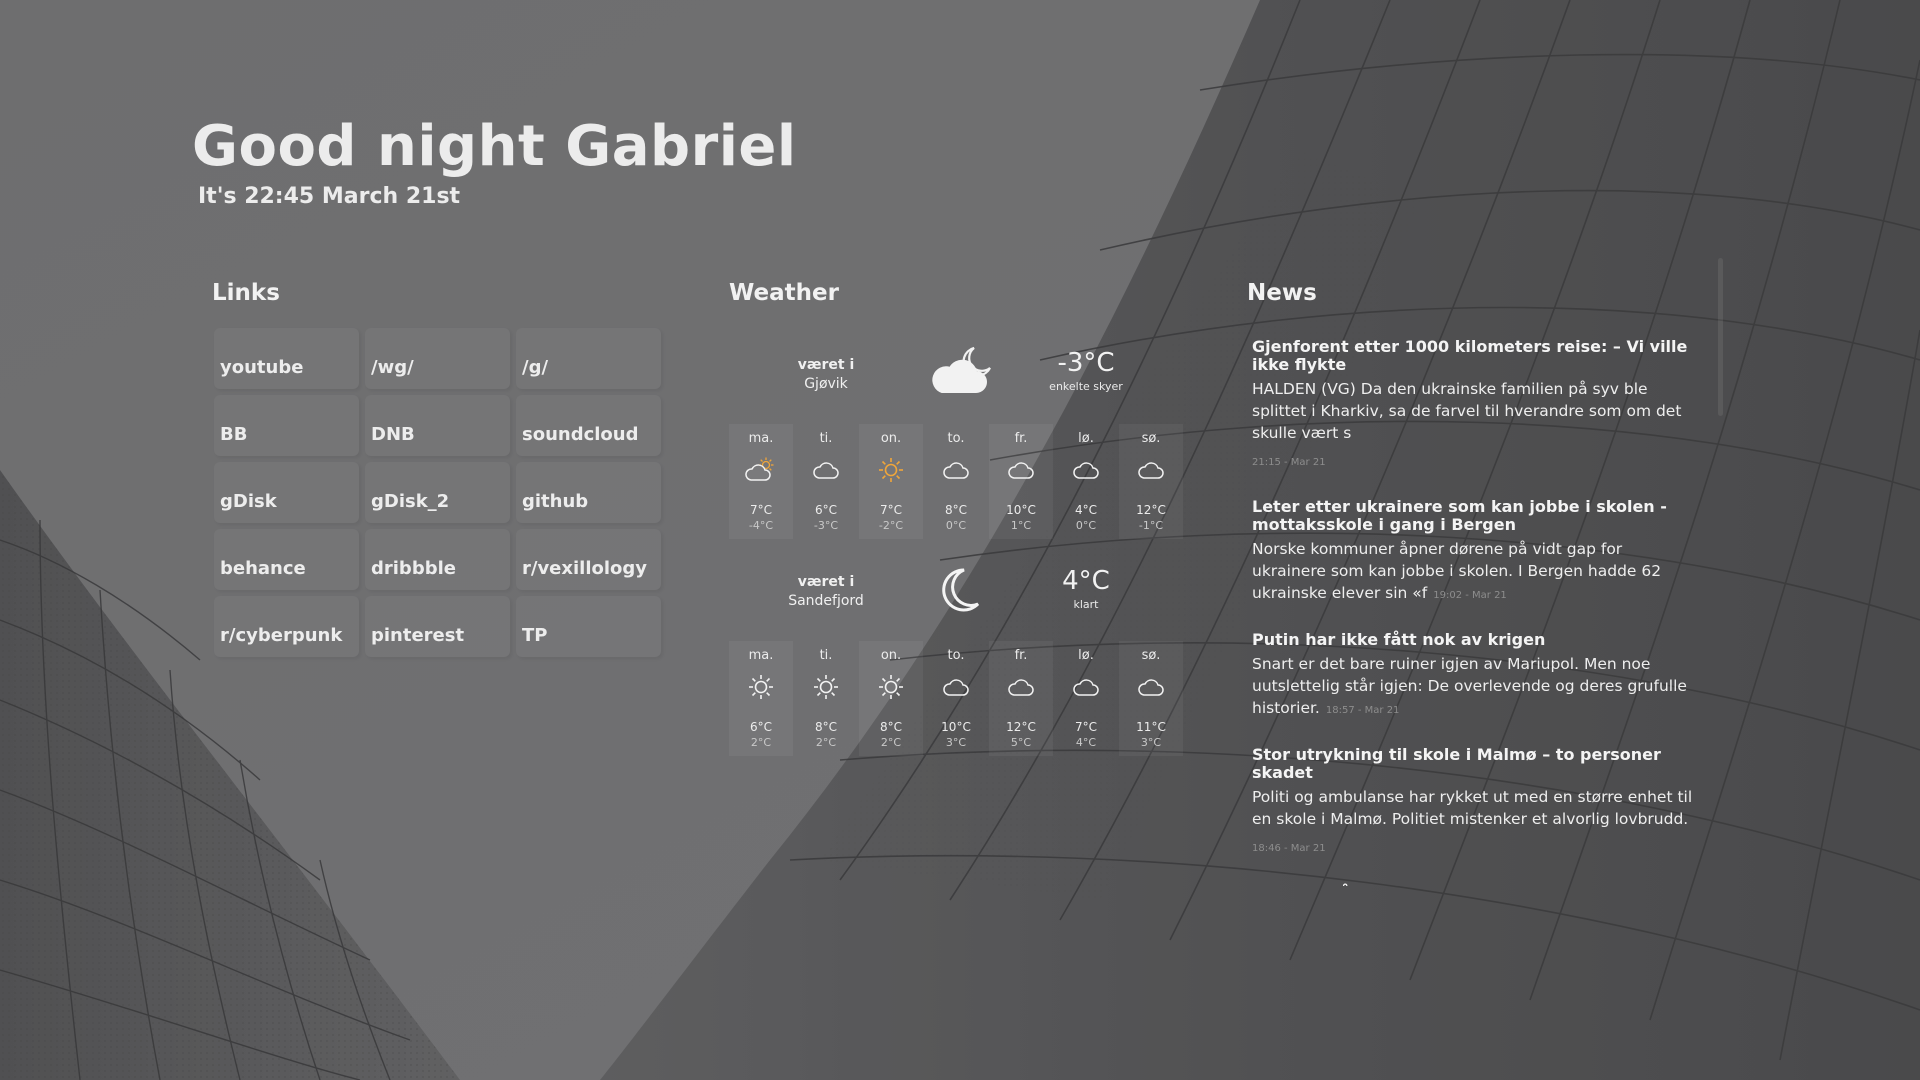 The image size is (1920, 1080). What do you see at coordinates (286, 358) in the screenshot?
I see `link-youtube: youtube` at bounding box center [286, 358].